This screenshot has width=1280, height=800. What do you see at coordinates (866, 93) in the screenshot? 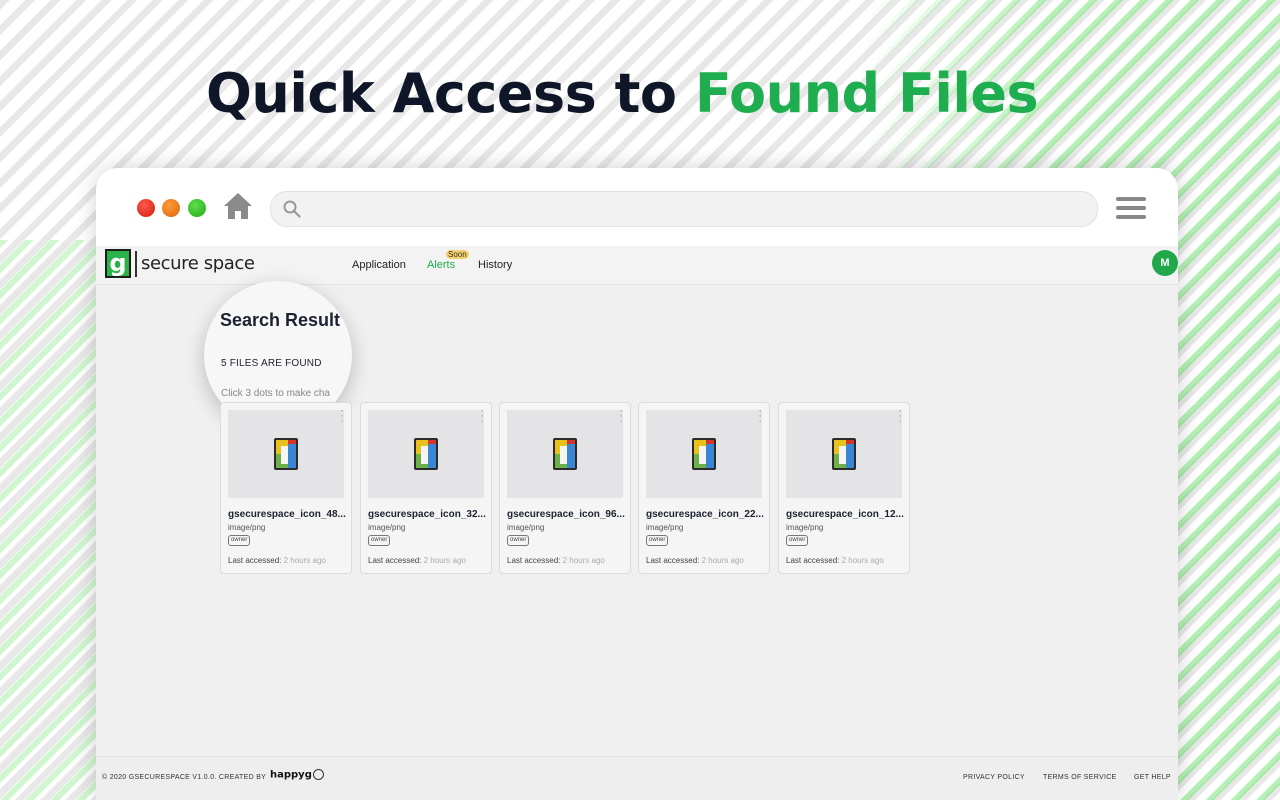
I see `hero-title-accent: Found Files` at bounding box center [866, 93].